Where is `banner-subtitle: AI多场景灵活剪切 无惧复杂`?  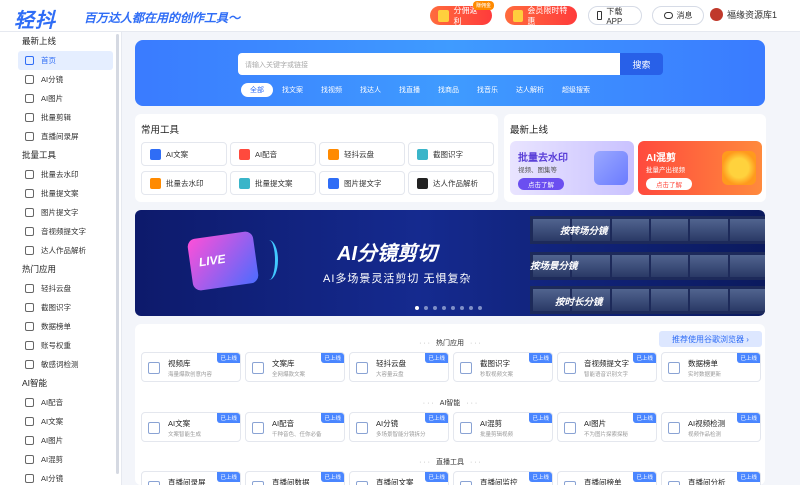 banner-subtitle: AI多场景灵活剪切 无惧复杂 is located at coordinates (397, 279).